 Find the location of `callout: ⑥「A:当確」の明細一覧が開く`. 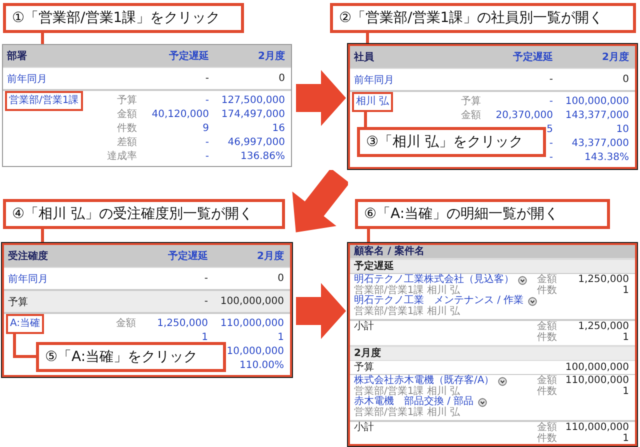

callout: ⑥「A:当確」の明細一覧が開く is located at coordinates (482, 214).